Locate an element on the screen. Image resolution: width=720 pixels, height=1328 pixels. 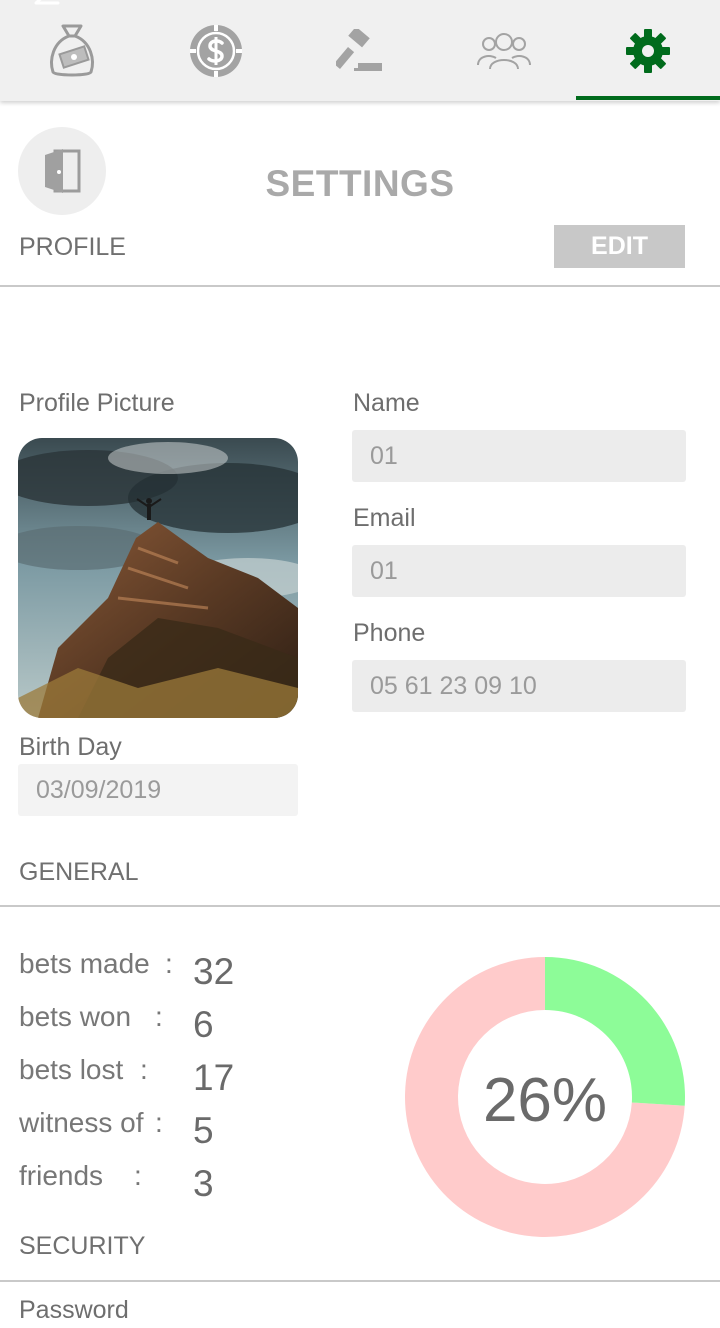
tab-coins is located at coordinates (216, 50).